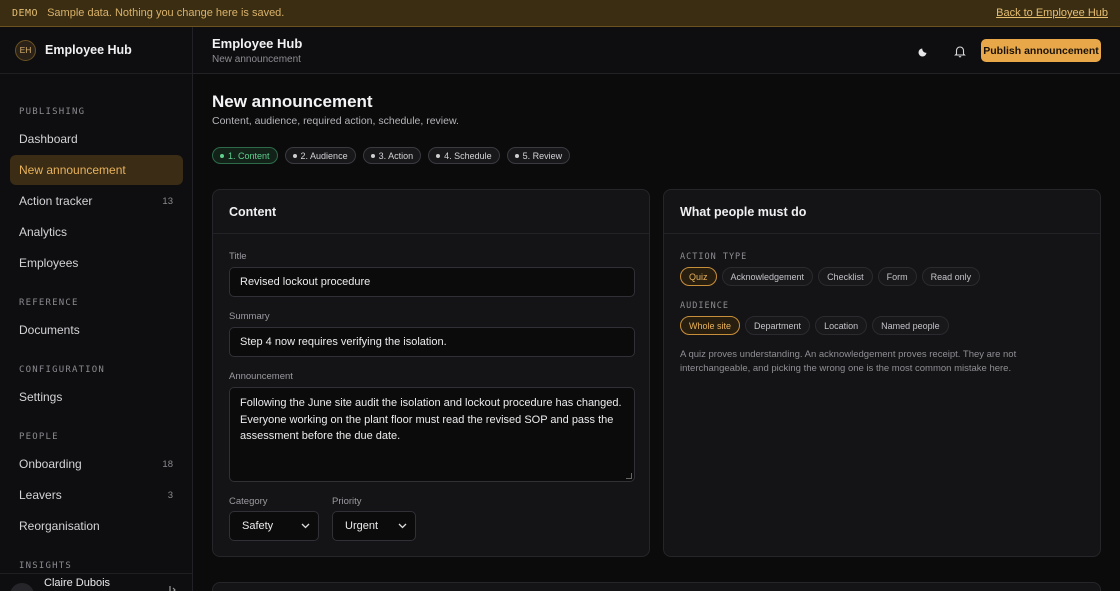  I want to click on step-label: 2. Audience, so click(324, 155).